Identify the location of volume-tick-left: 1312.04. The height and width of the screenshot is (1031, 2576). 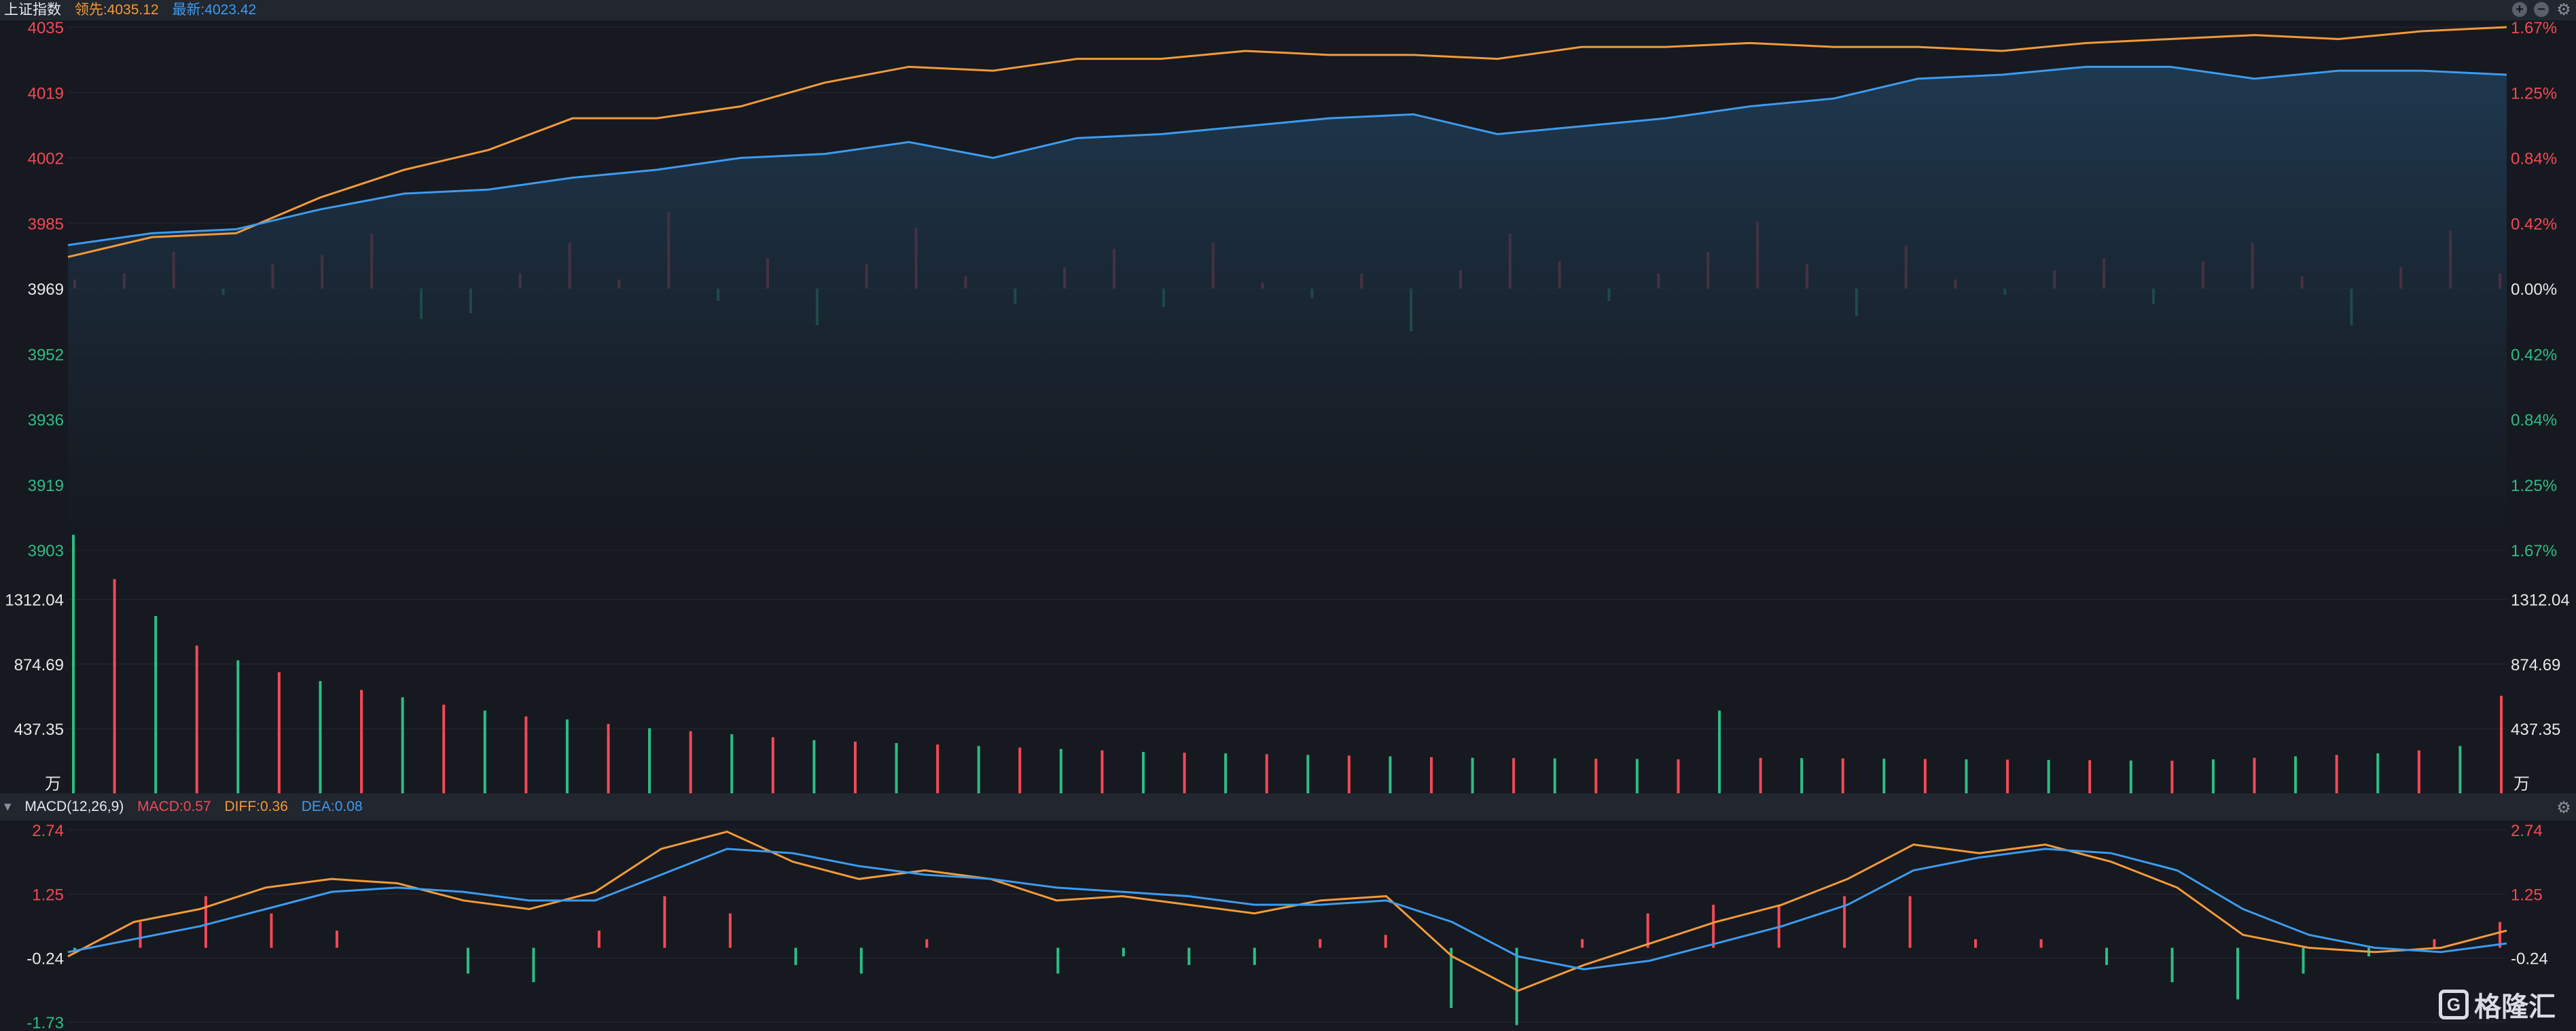
(34, 601).